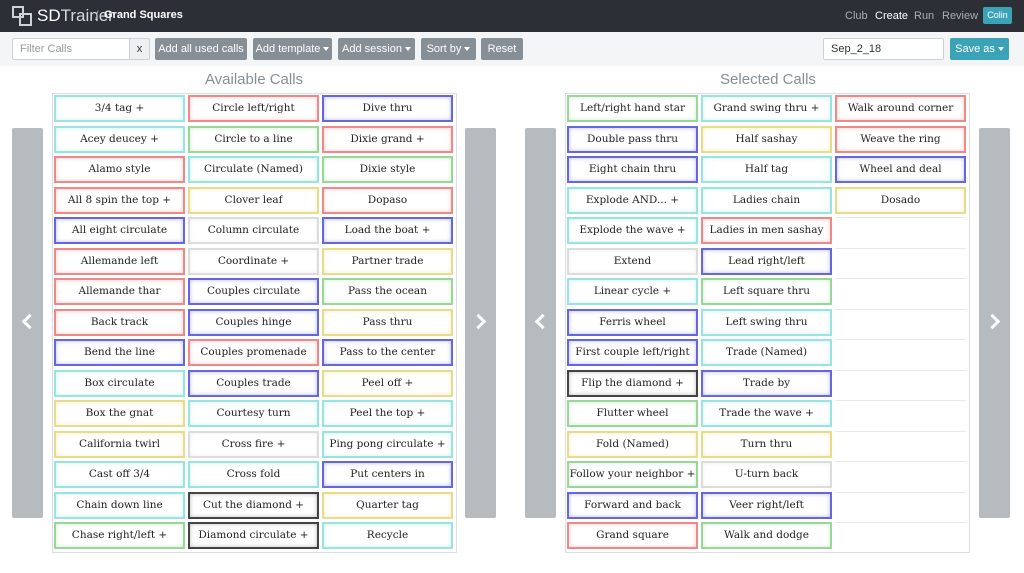 The width and height of the screenshot is (1024, 573). What do you see at coordinates (253, 139) in the screenshot?
I see `available-call-item: Circle to a line` at bounding box center [253, 139].